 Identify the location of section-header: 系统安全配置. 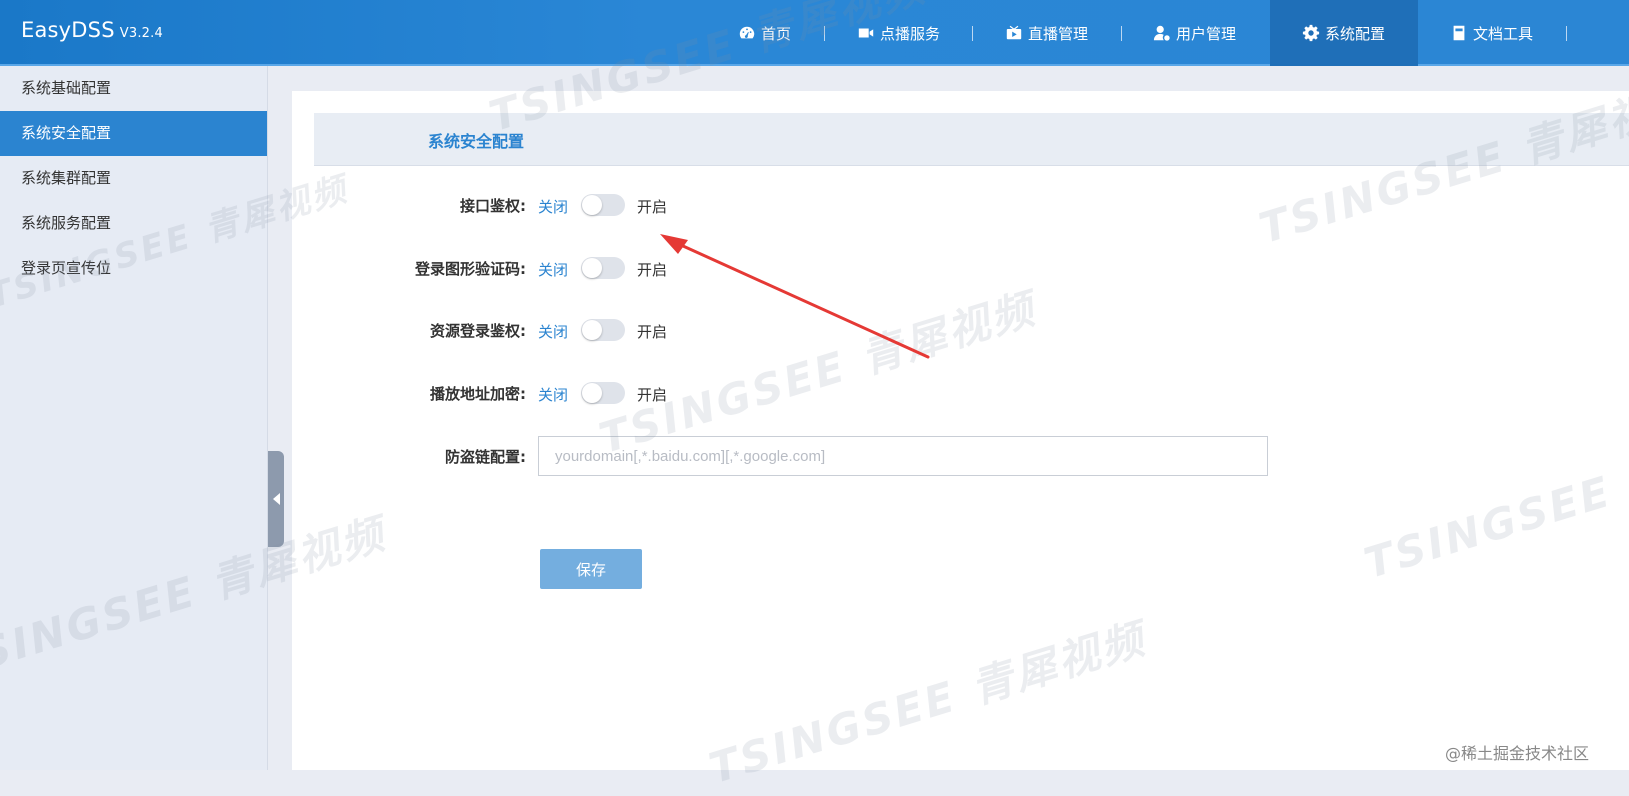
(971, 139).